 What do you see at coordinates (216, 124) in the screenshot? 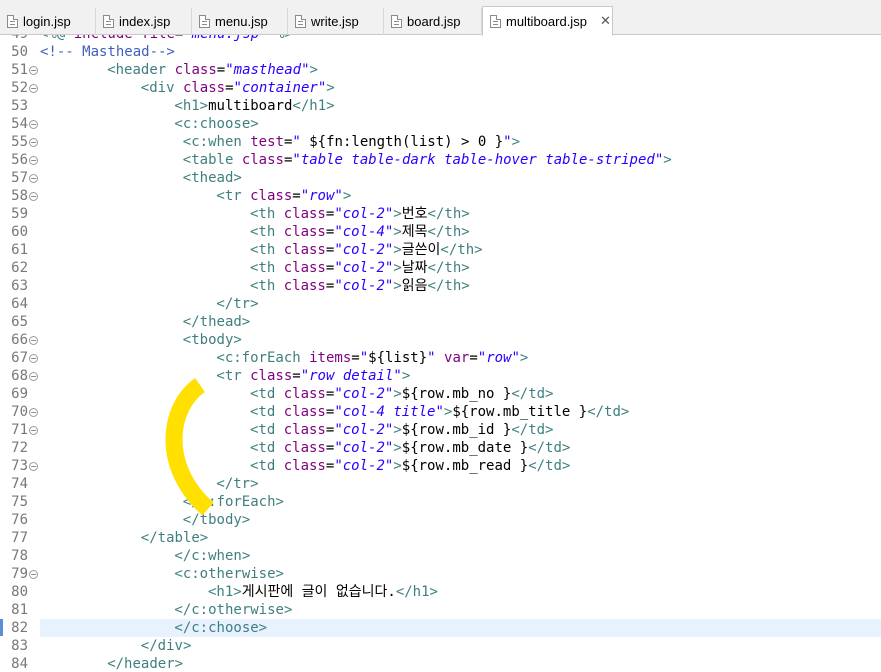
I see `code-token: <c:choose>` at bounding box center [216, 124].